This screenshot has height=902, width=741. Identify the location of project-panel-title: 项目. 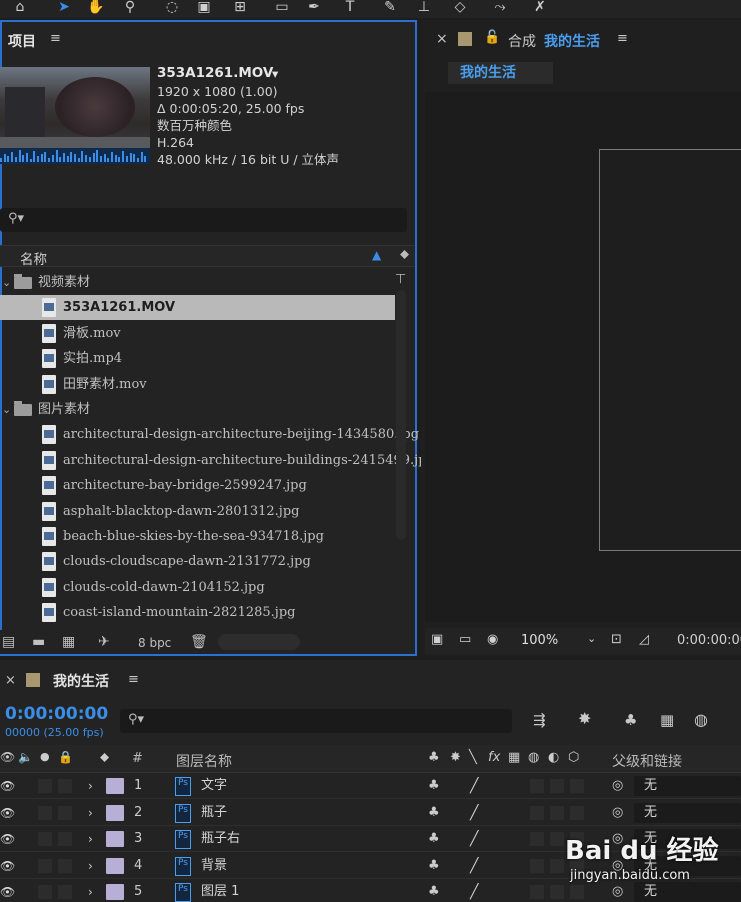
(22, 41).